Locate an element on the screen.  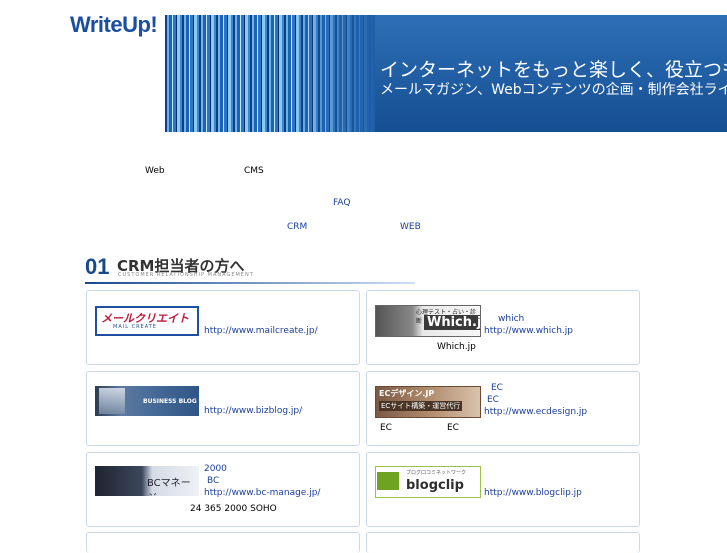
bcmanage-label1: 2000 is located at coordinates (215, 469).